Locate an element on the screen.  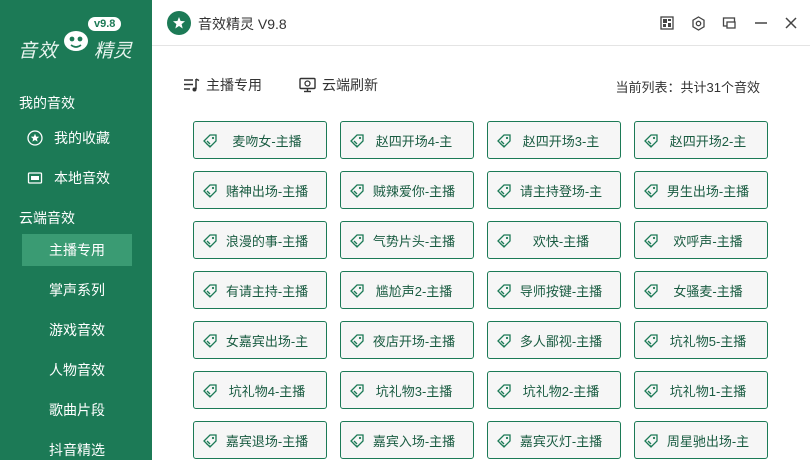
sound-effect-button: 贼辣爱你-主播 is located at coordinates (407, 190).